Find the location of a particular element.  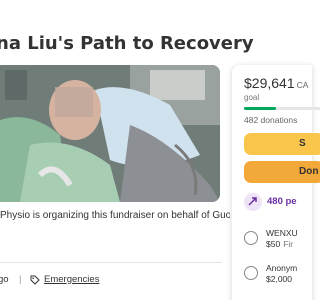

donor-type: Fir is located at coordinates (288, 244).